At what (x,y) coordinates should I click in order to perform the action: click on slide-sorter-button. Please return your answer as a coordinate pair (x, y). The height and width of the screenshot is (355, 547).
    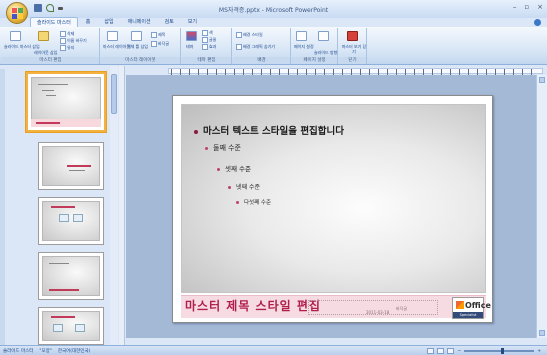
    Looking at the image, I should click on (441, 351).